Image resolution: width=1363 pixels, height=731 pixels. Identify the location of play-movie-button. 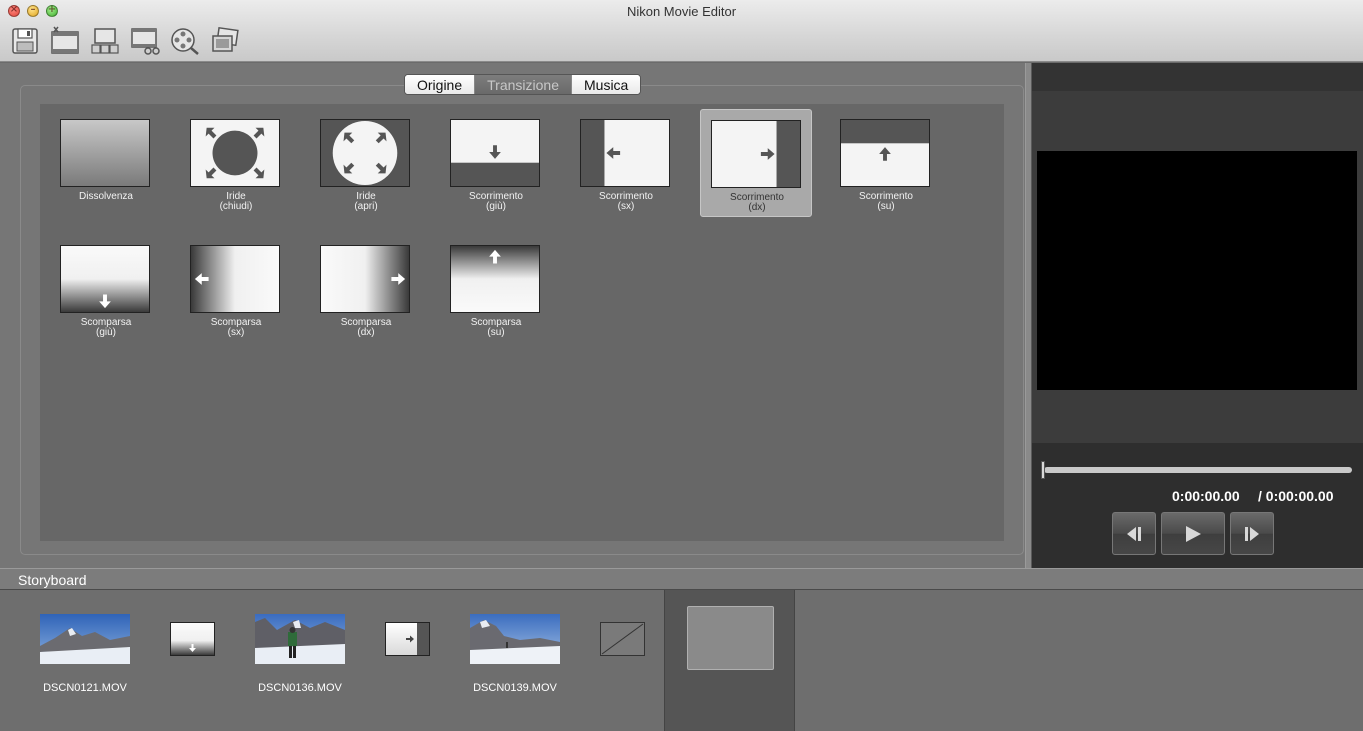
(185, 41).